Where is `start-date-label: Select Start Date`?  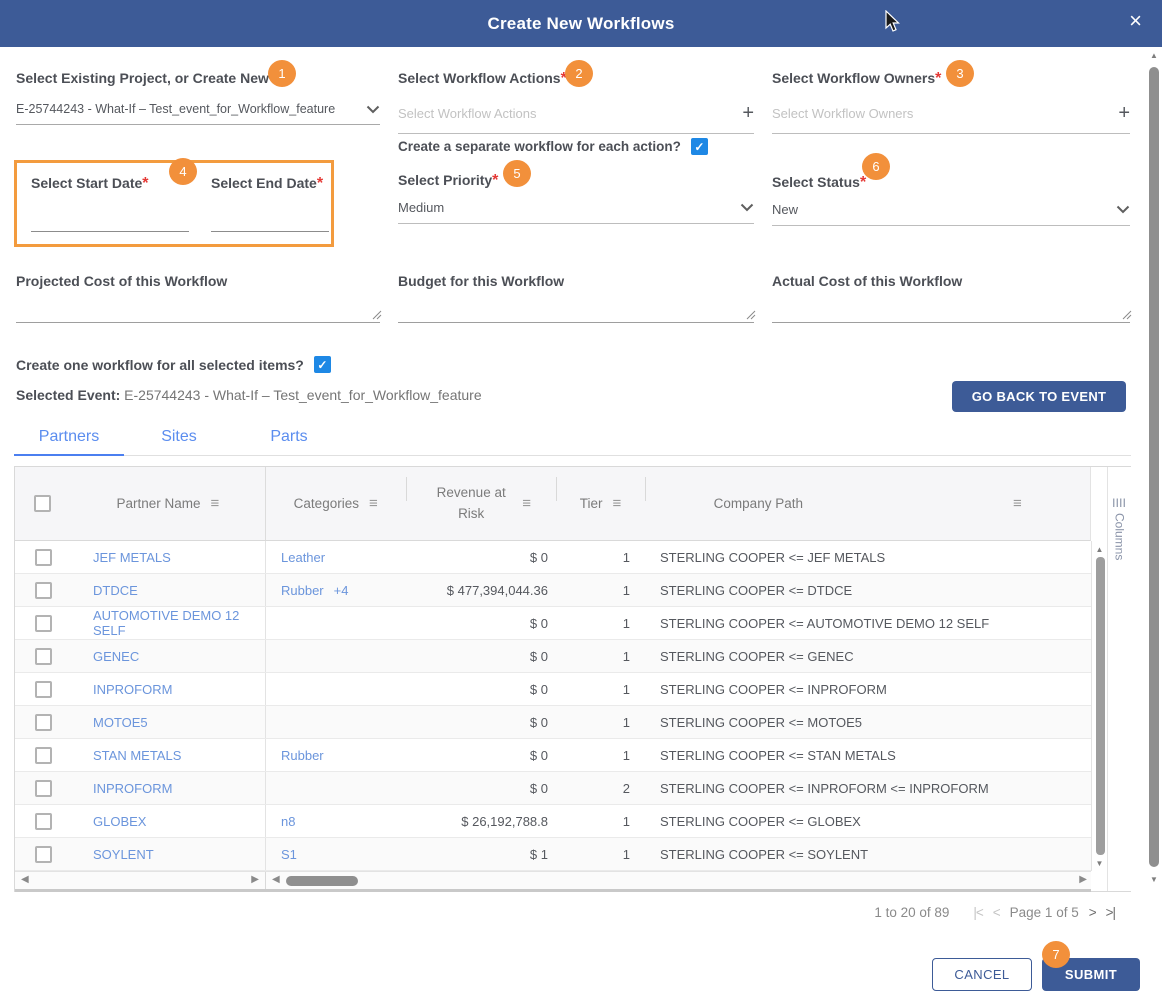
start-date-label: Select Start Date is located at coordinates (87, 183).